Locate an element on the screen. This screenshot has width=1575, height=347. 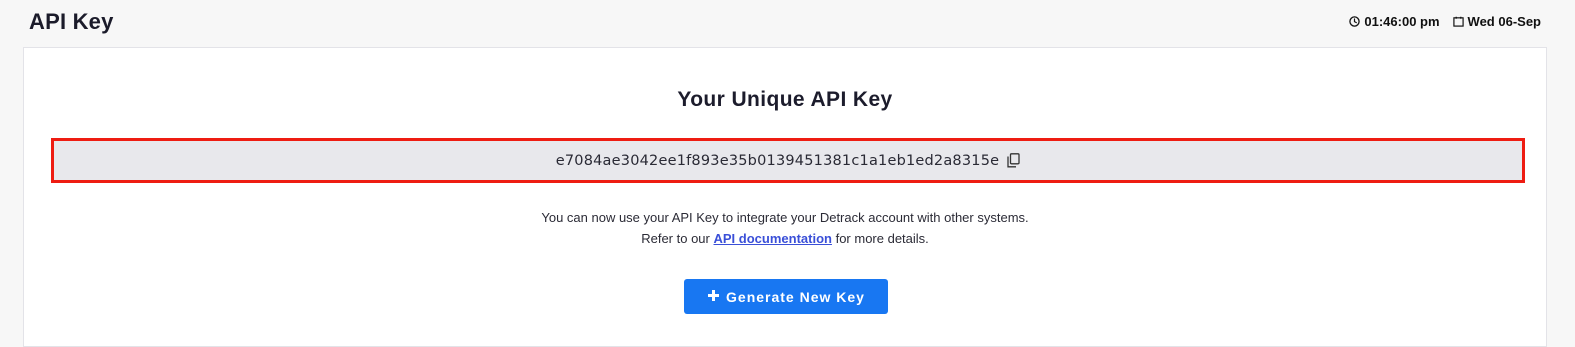
clock-icon is located at coordinates (1355, 21).